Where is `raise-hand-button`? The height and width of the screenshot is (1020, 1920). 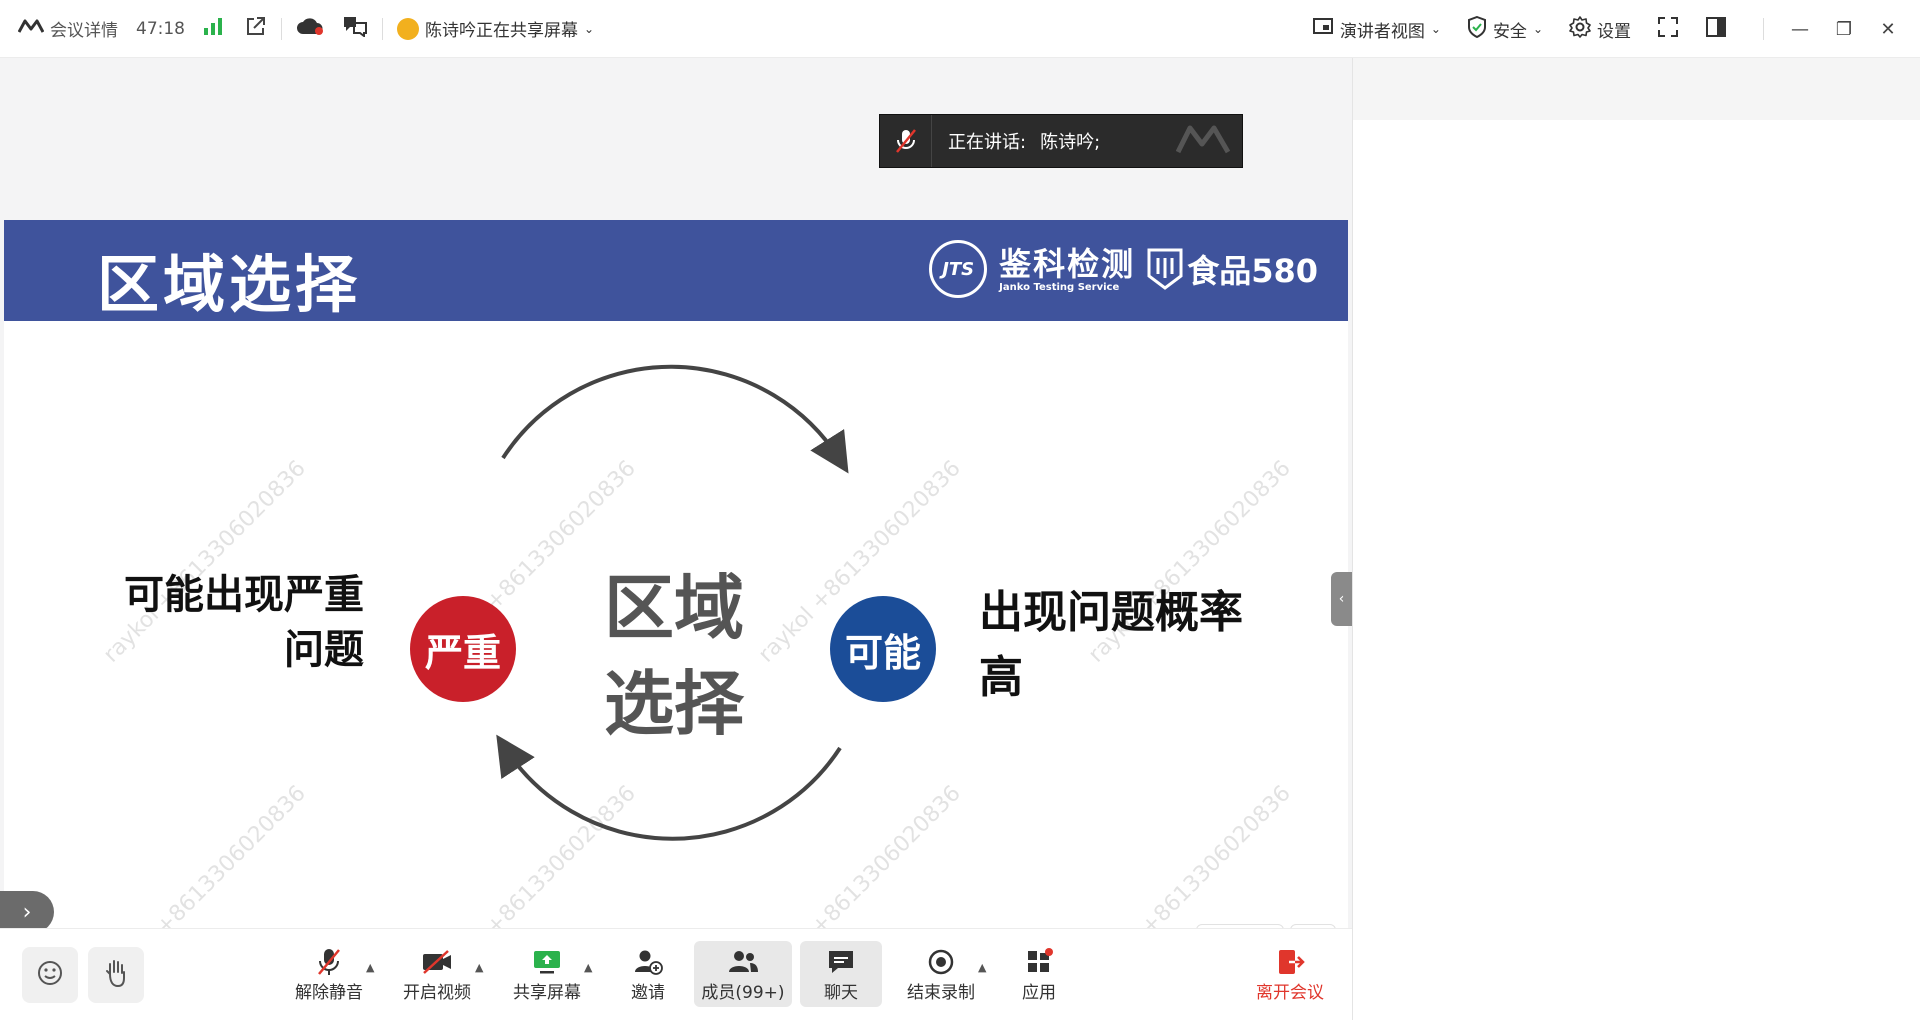 raise-hand-button is located at coordinates (116, 975).